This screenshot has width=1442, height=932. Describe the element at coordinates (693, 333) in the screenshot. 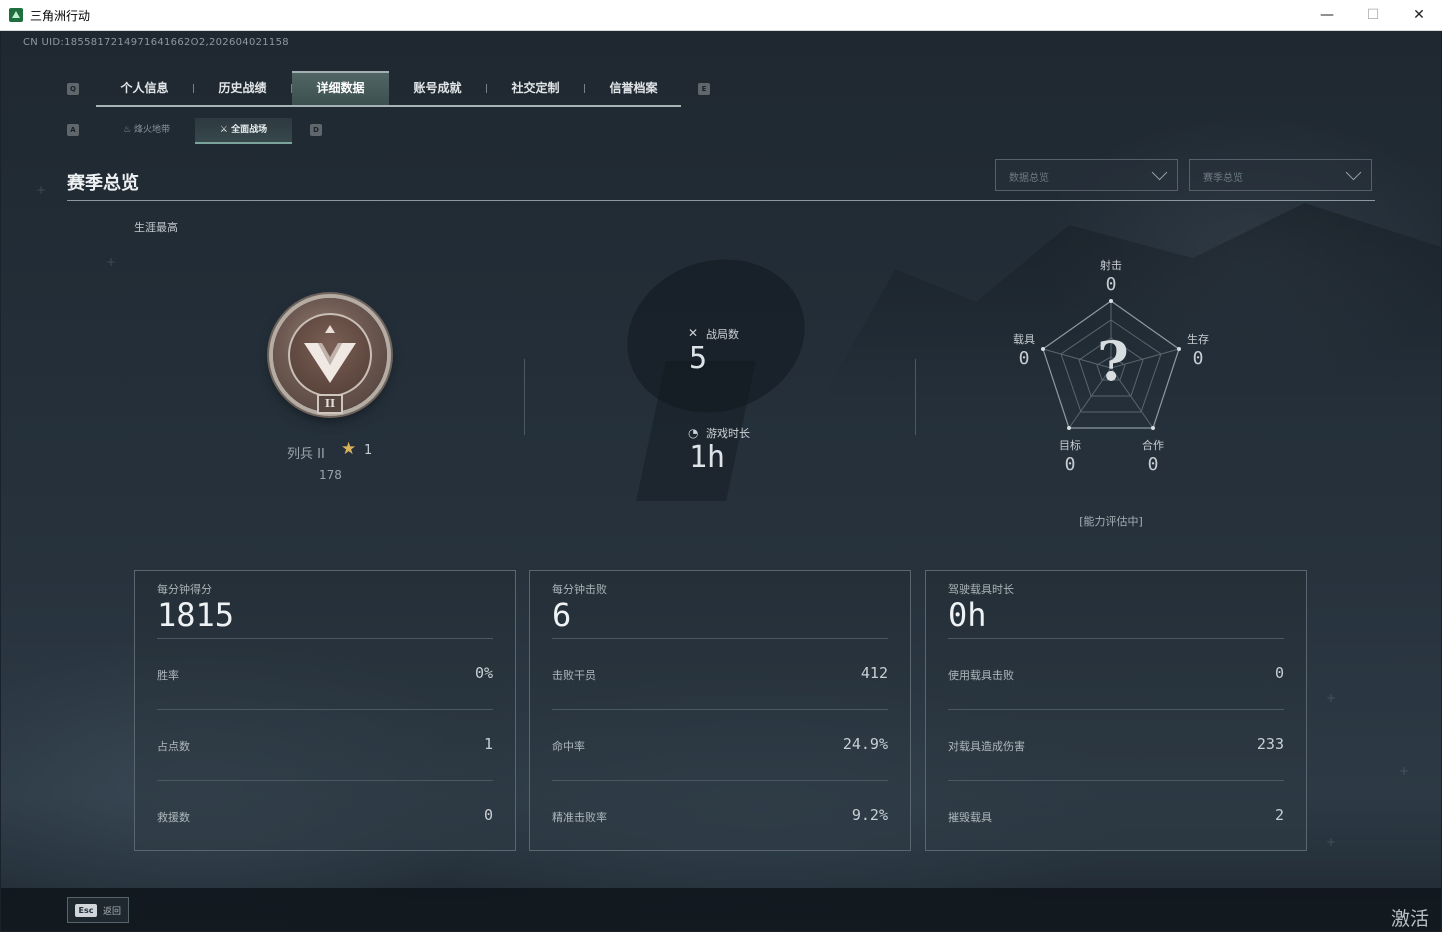

I see `crossed-swords-icon: ✕` at that location.